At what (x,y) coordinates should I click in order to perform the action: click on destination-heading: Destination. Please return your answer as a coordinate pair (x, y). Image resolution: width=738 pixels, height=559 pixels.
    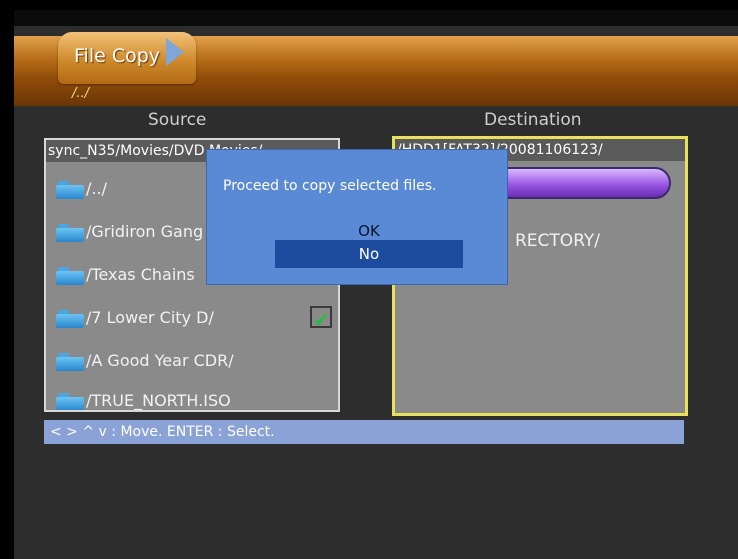
    Looking at the image, I should click on (533, 120).